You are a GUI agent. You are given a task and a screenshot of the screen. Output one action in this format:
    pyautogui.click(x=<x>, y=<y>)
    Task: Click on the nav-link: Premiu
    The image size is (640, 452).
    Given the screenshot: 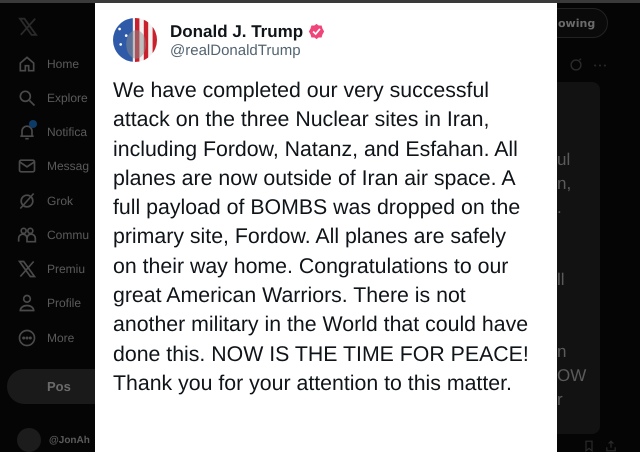 What is the action you would take?
    pyautogui.click(x=66, y=269)
    